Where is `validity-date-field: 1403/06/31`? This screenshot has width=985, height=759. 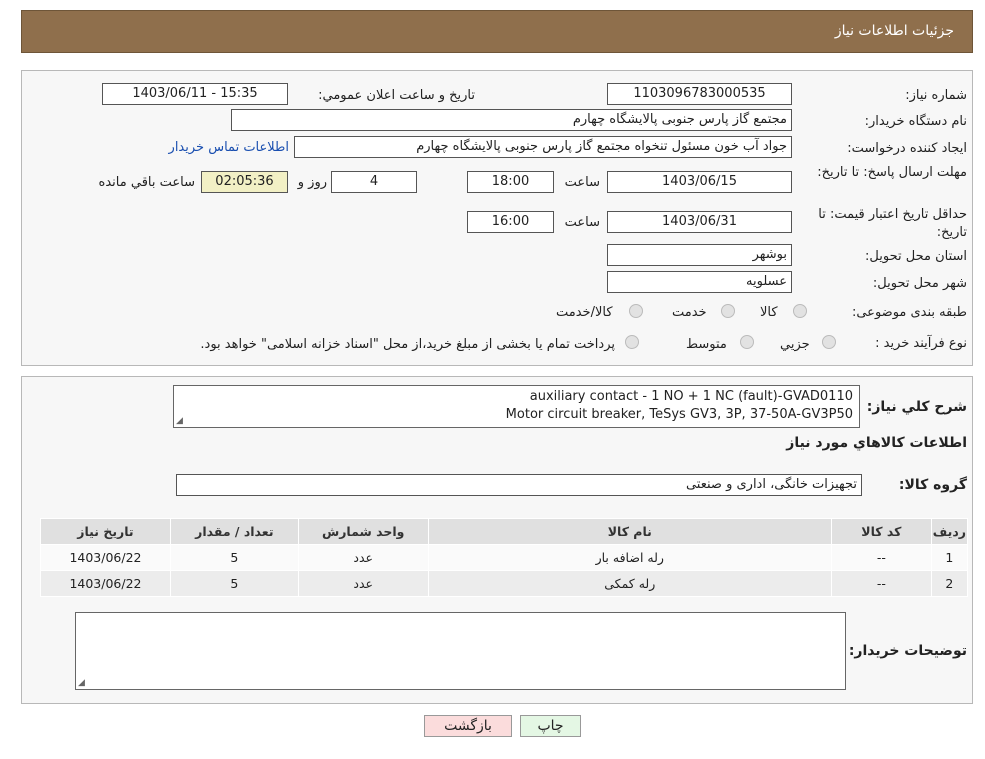 validity-date-field: 1403/06/31 is located at coordinates (699, 222).